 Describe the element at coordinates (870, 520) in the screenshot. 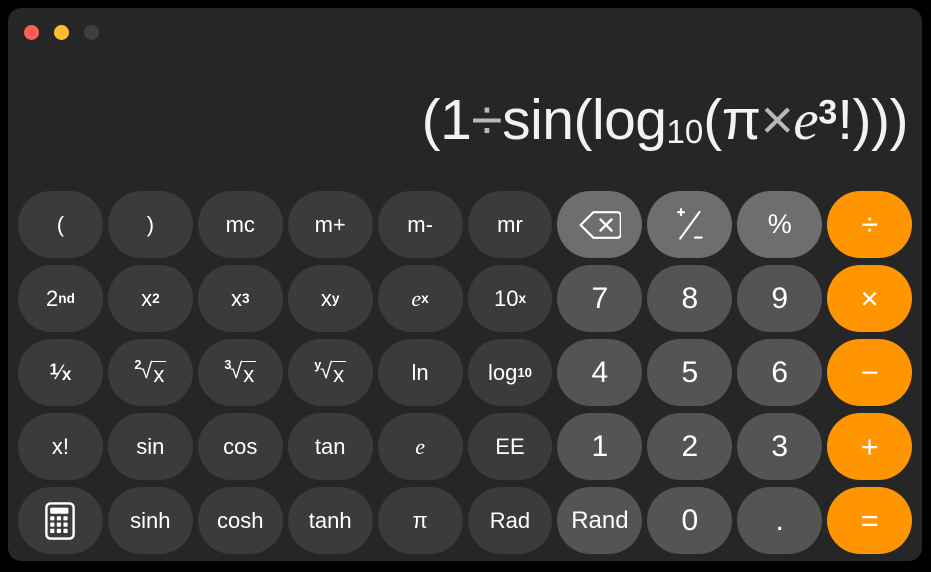

I see `key-equals: =` at that location.